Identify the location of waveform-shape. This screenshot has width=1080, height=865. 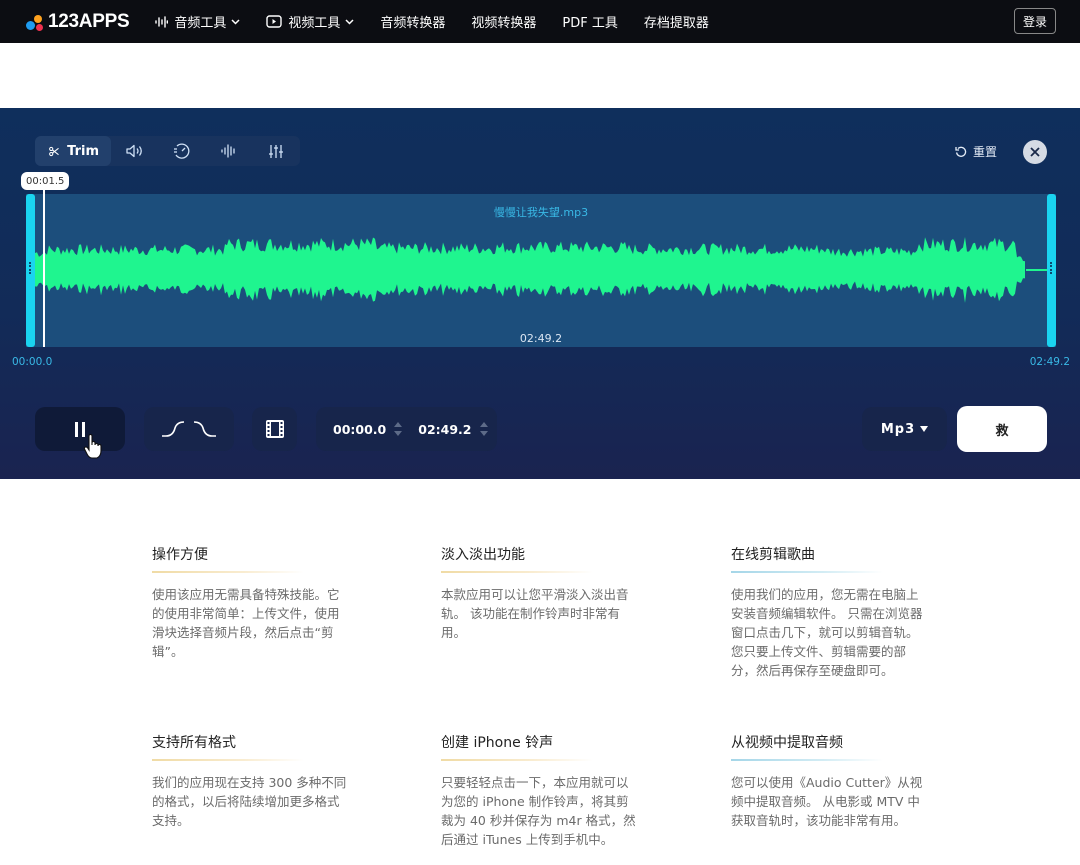
(530, 270).